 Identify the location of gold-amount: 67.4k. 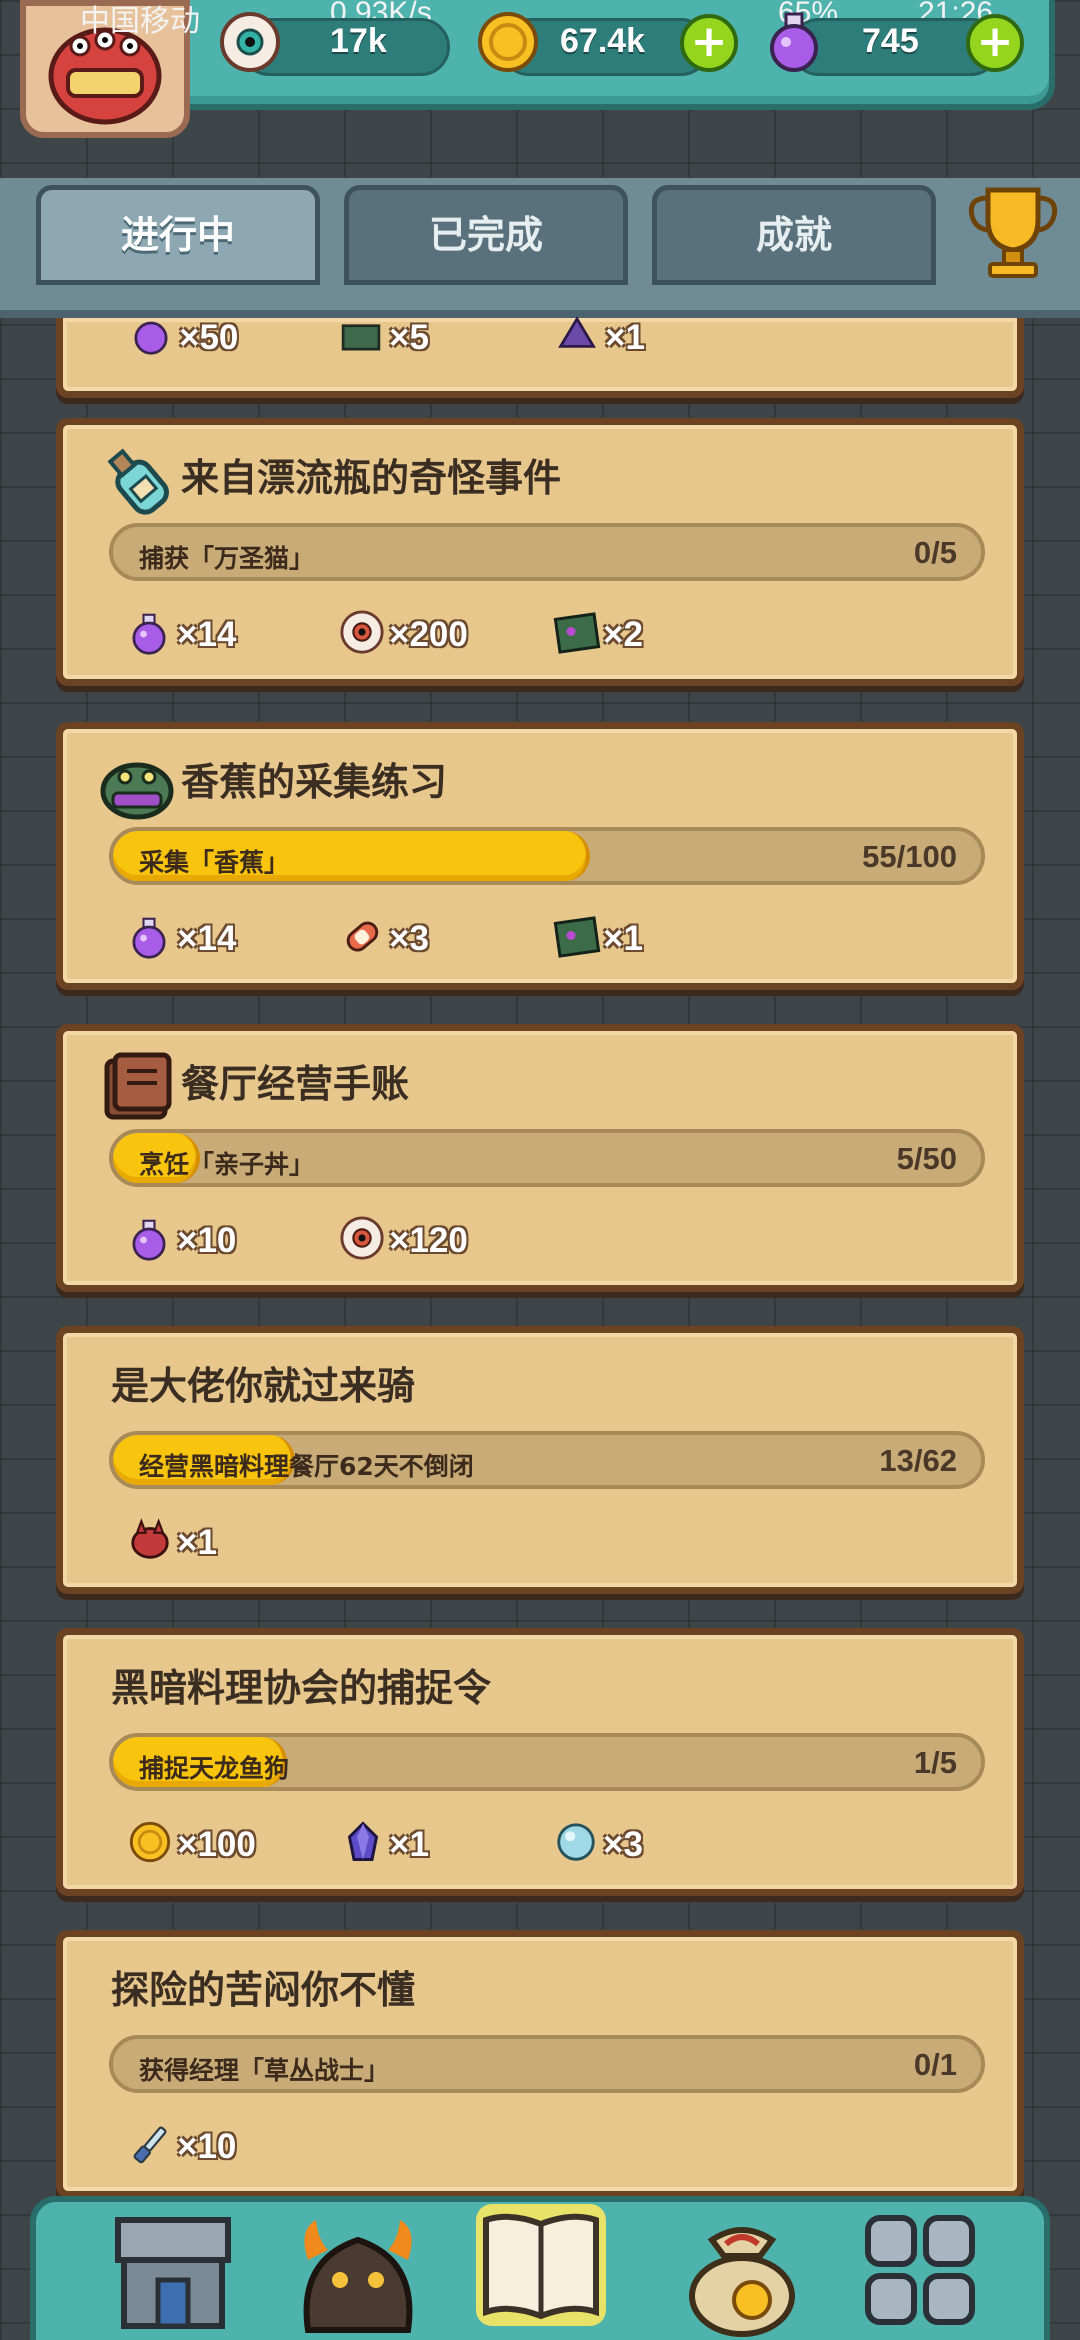
(603, 41).